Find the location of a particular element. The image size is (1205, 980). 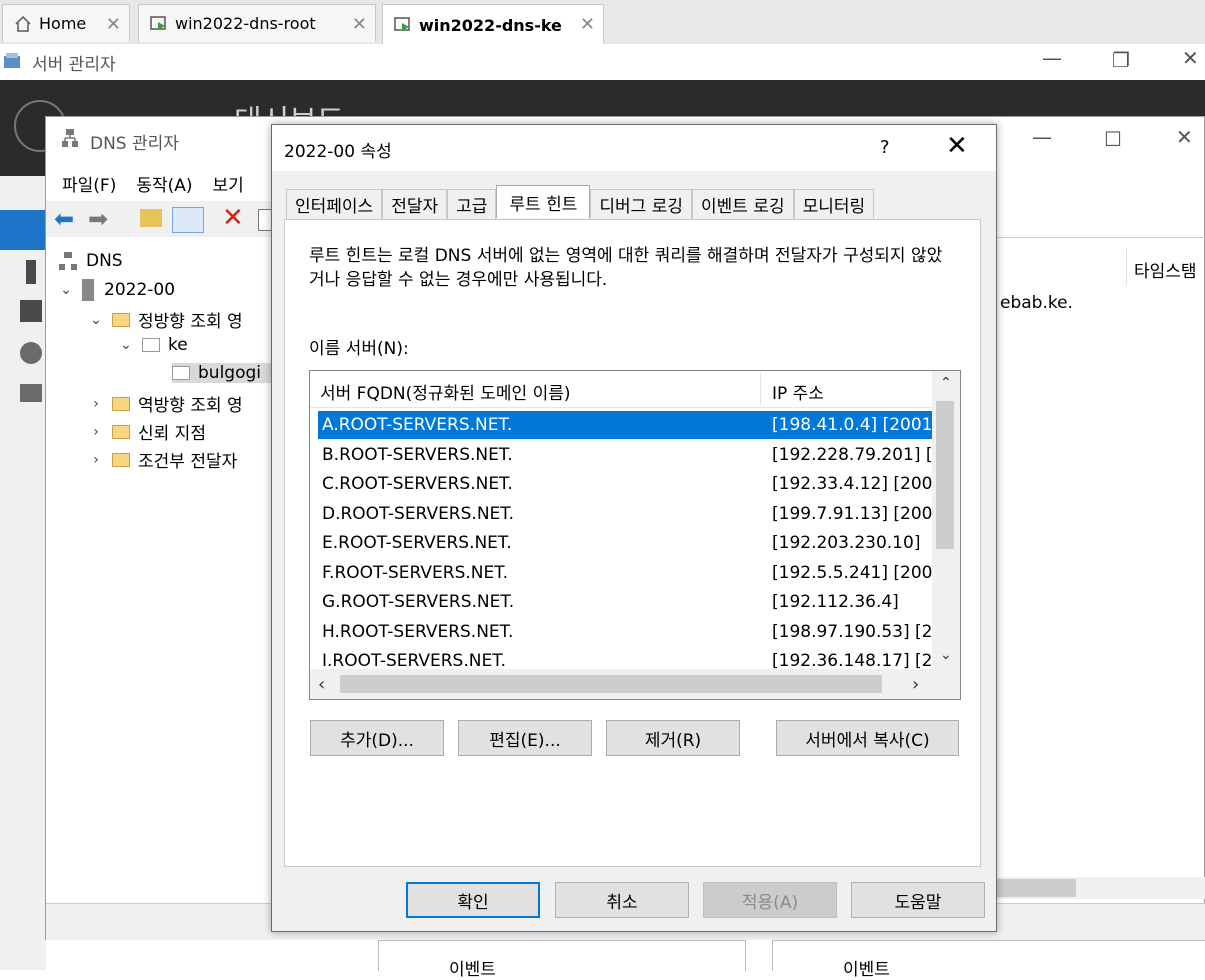

tab-win2022-dns-root: win2022-dns-root ✕ is located at coordinates (257, 23).